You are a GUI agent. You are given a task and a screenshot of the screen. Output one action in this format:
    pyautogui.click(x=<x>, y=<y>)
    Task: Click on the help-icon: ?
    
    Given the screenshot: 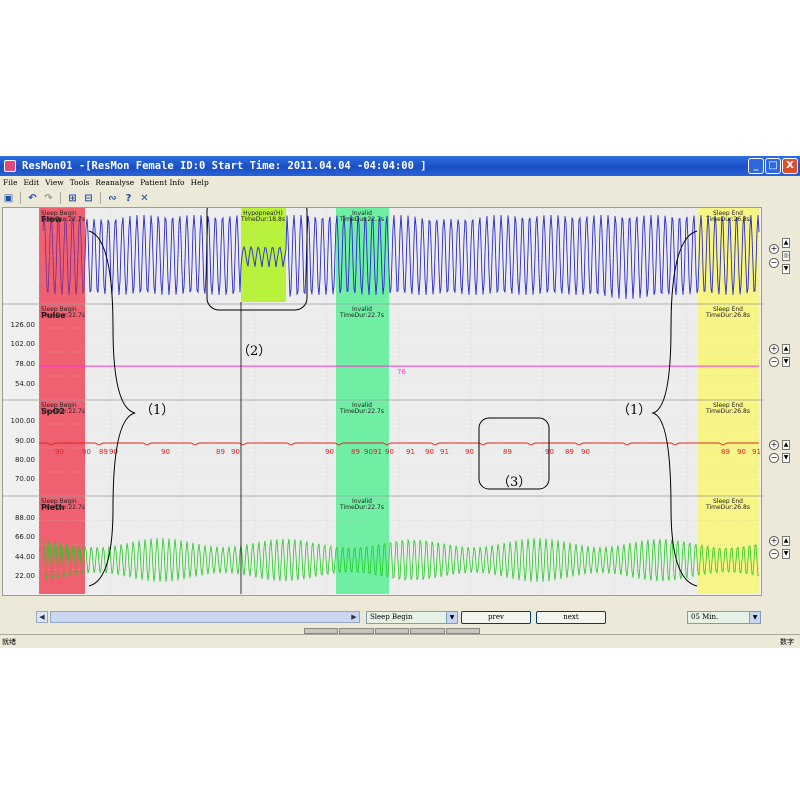 What is the action you would take?
    pyautogui.click(x=128, y=198)
    